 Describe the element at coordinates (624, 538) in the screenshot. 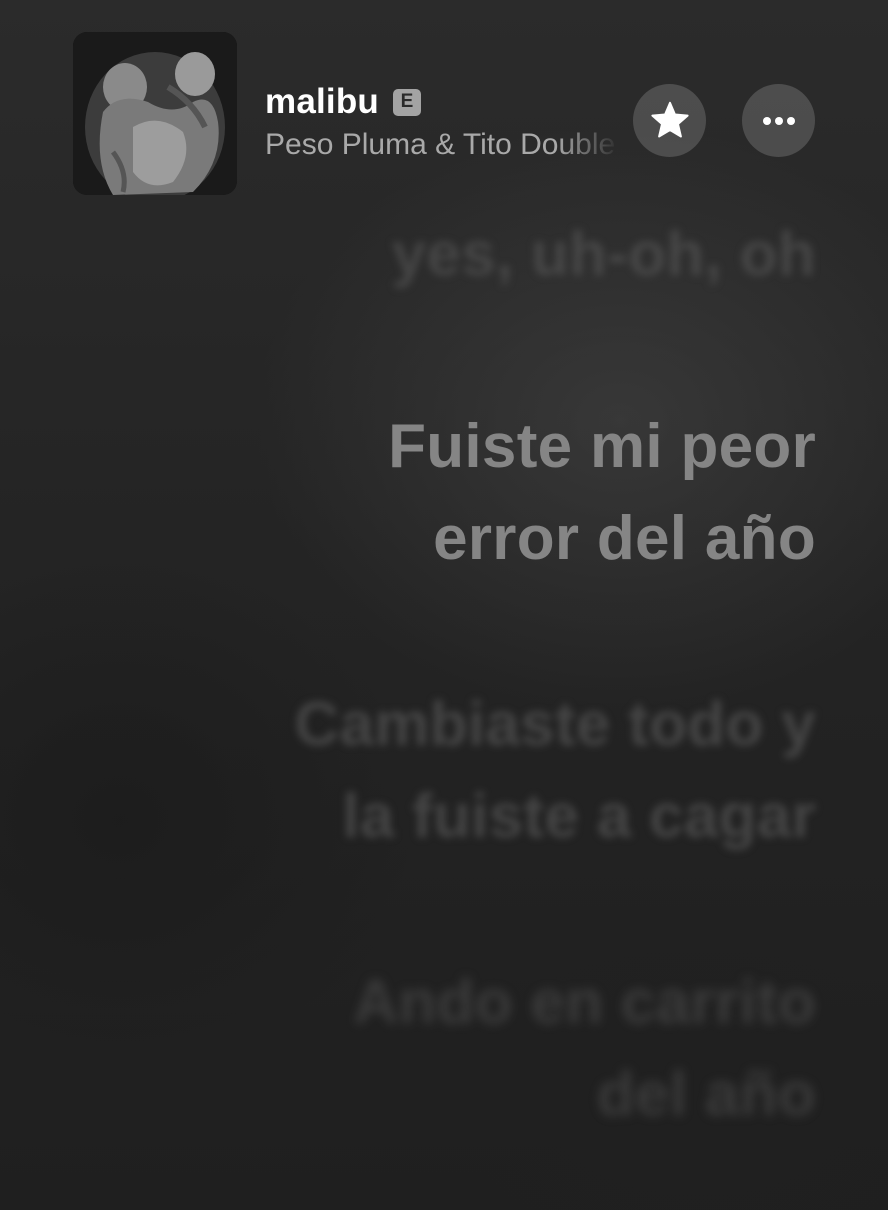

I see `lyric-text-line-2: error del año` at that location.